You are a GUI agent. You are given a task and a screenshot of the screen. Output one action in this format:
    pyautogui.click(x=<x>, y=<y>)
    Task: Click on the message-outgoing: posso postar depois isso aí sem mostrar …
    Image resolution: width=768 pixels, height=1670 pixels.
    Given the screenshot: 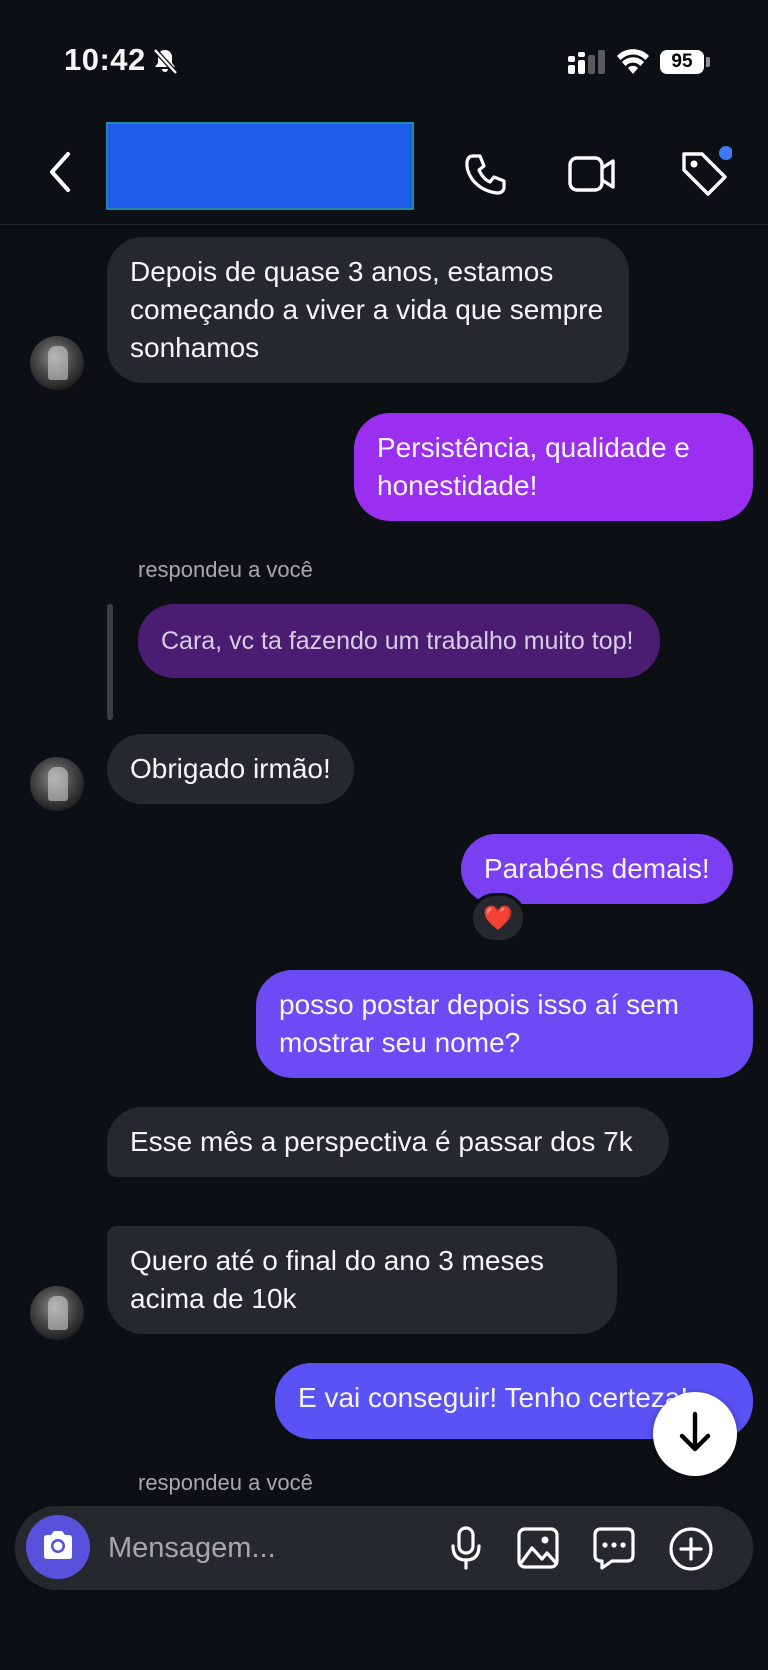 What is the action you would take?
    pyautogui.click(x=504, y=1024)
    